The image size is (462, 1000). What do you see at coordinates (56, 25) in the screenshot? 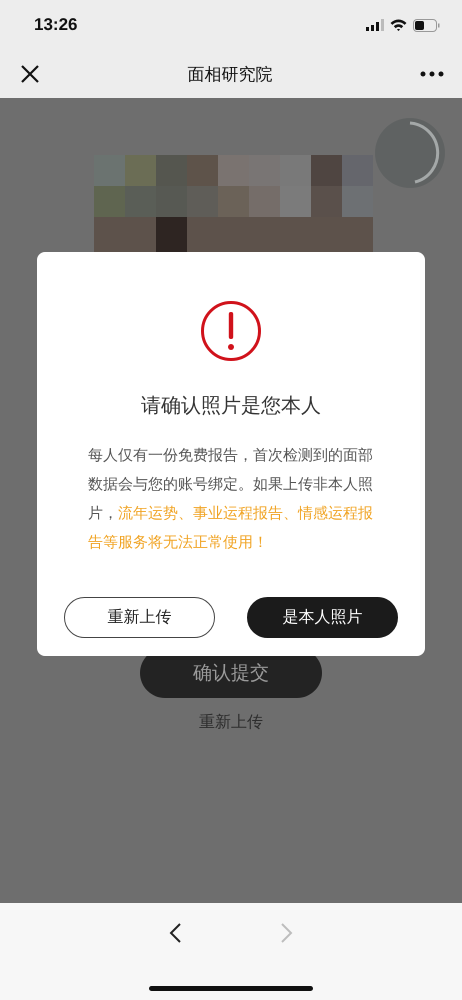
I see `status-time: 13:26` at bounding box center [56, 25].